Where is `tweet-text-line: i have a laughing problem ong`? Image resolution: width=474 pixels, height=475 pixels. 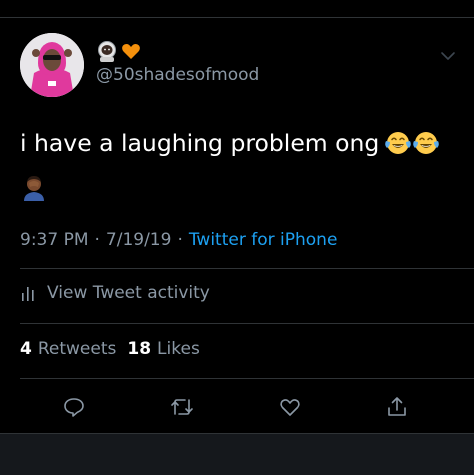 tweet-text-line: i have a laughing problem ong is located at coordinates (230, 143).